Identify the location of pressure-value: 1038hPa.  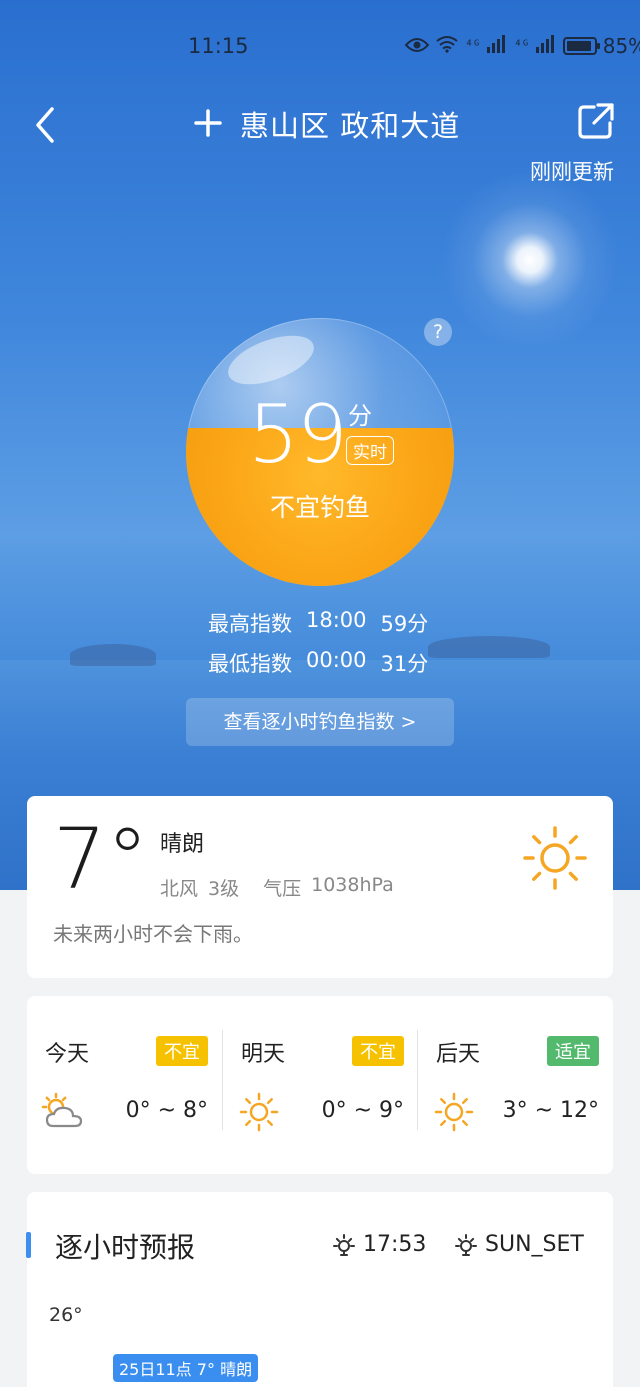
(352, 885).